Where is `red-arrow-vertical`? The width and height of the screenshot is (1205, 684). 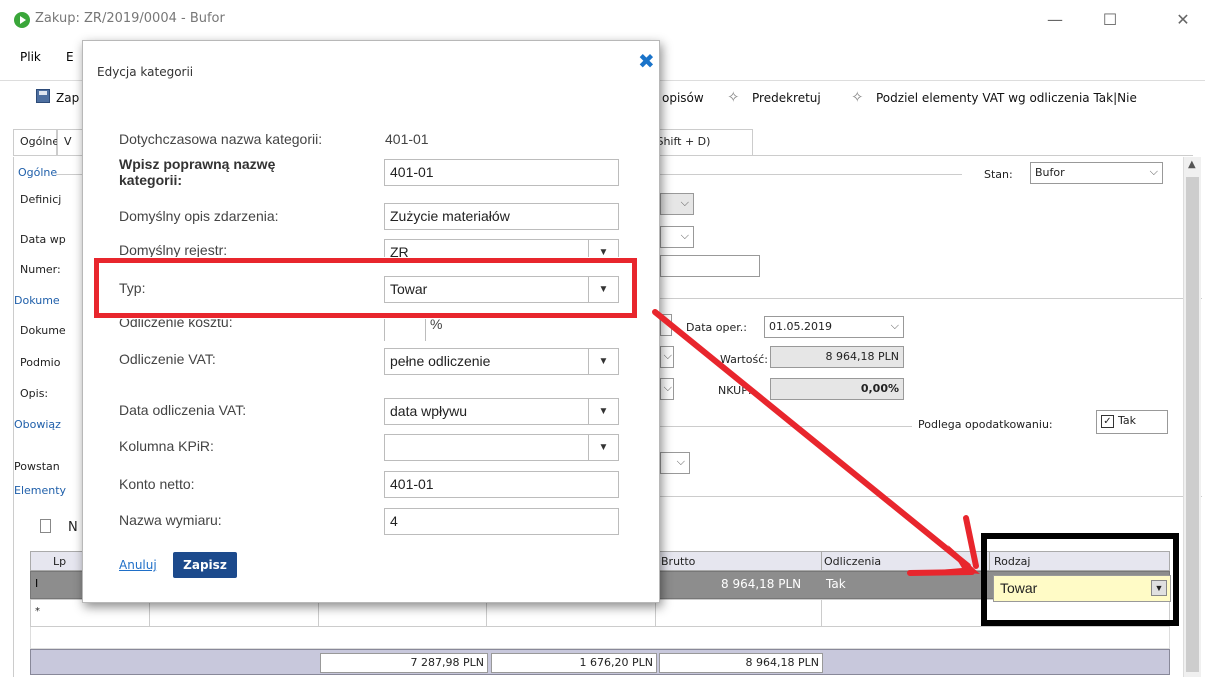
red-arrow-vertical is located at coordinates (971, 542).